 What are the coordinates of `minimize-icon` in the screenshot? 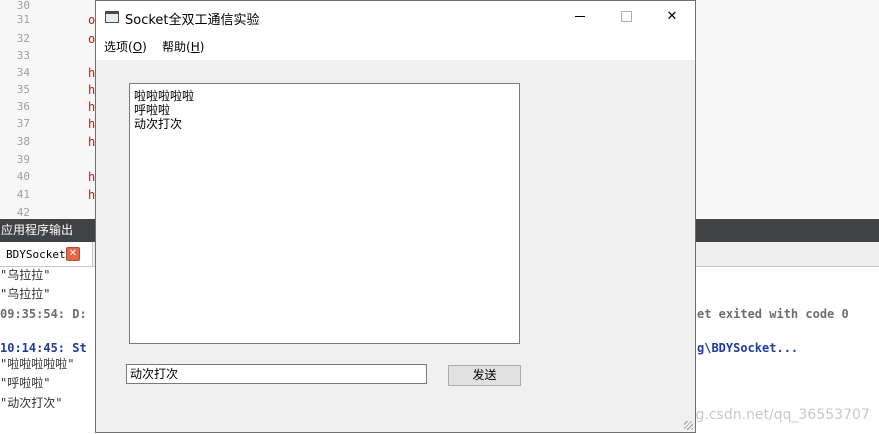 It's located at (580, 16).